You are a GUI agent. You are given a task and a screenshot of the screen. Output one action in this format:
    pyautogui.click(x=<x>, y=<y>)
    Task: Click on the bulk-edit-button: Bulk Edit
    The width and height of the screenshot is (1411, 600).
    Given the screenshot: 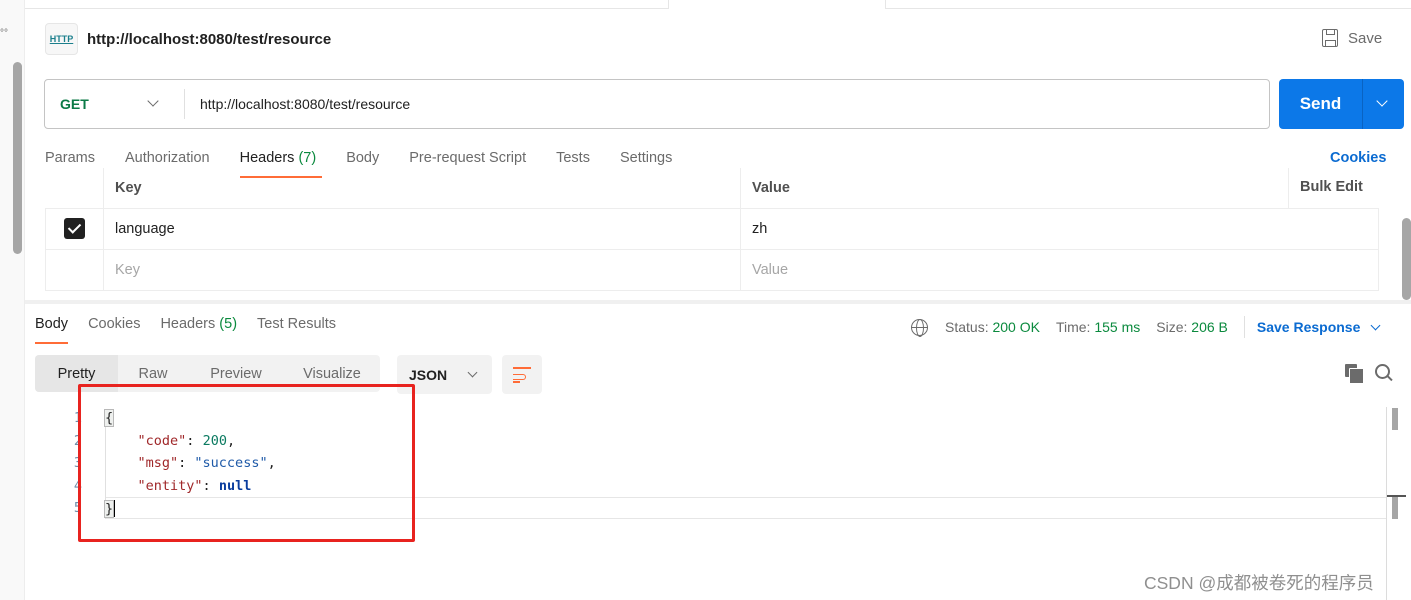 What is the action you would take?
    pyautogui.click(x=1333, y=188)
    